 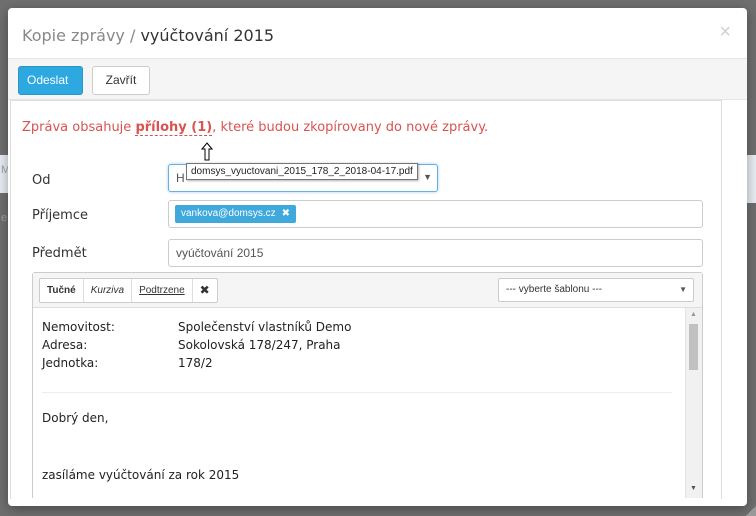 I want to click on dialog-toolbar: Odeslat Zavřít, so click(x=377, y=79).